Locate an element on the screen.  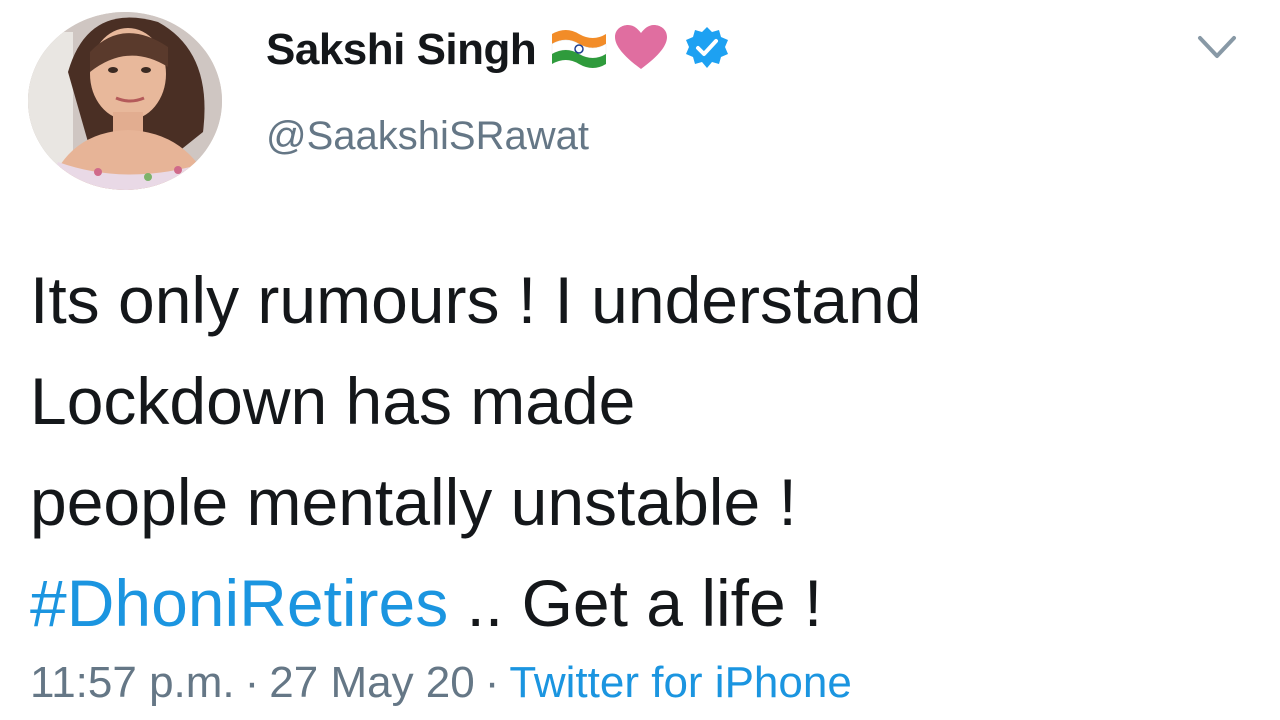
tweet-text-line: Its only rumours ! I understand is located at coordinates (476, 300).